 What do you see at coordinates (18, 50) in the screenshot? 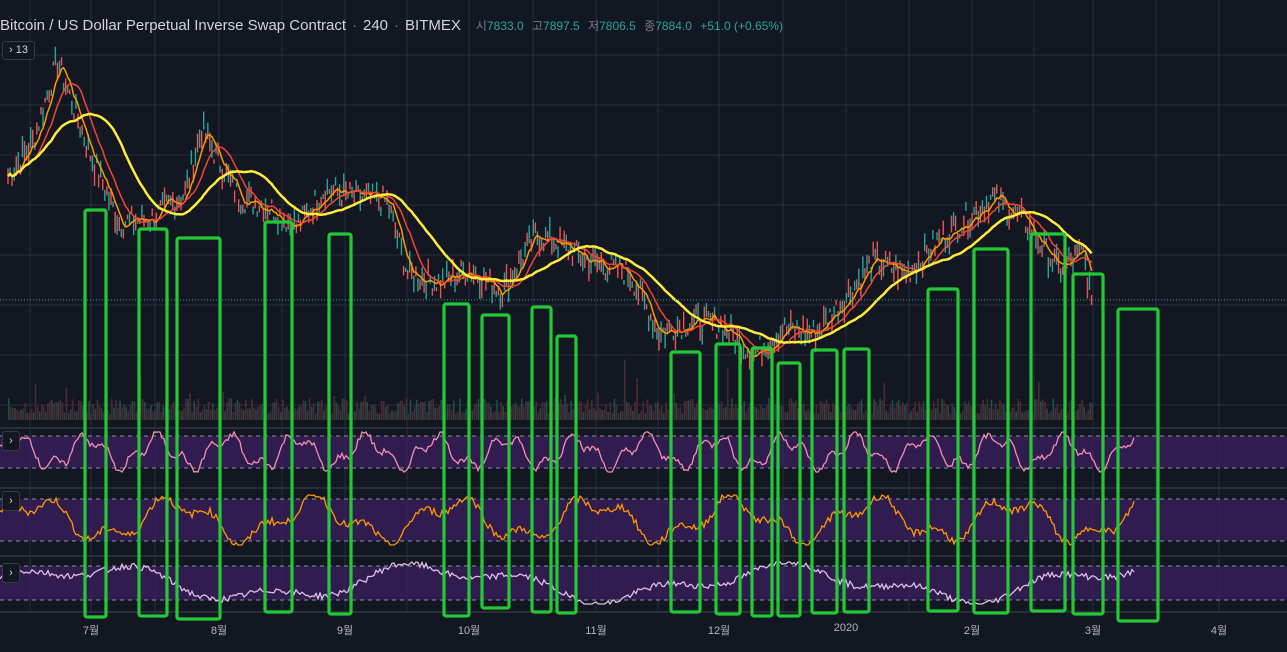
I see `legend-toggle-button: › 13` at bounding box center [18, 50].